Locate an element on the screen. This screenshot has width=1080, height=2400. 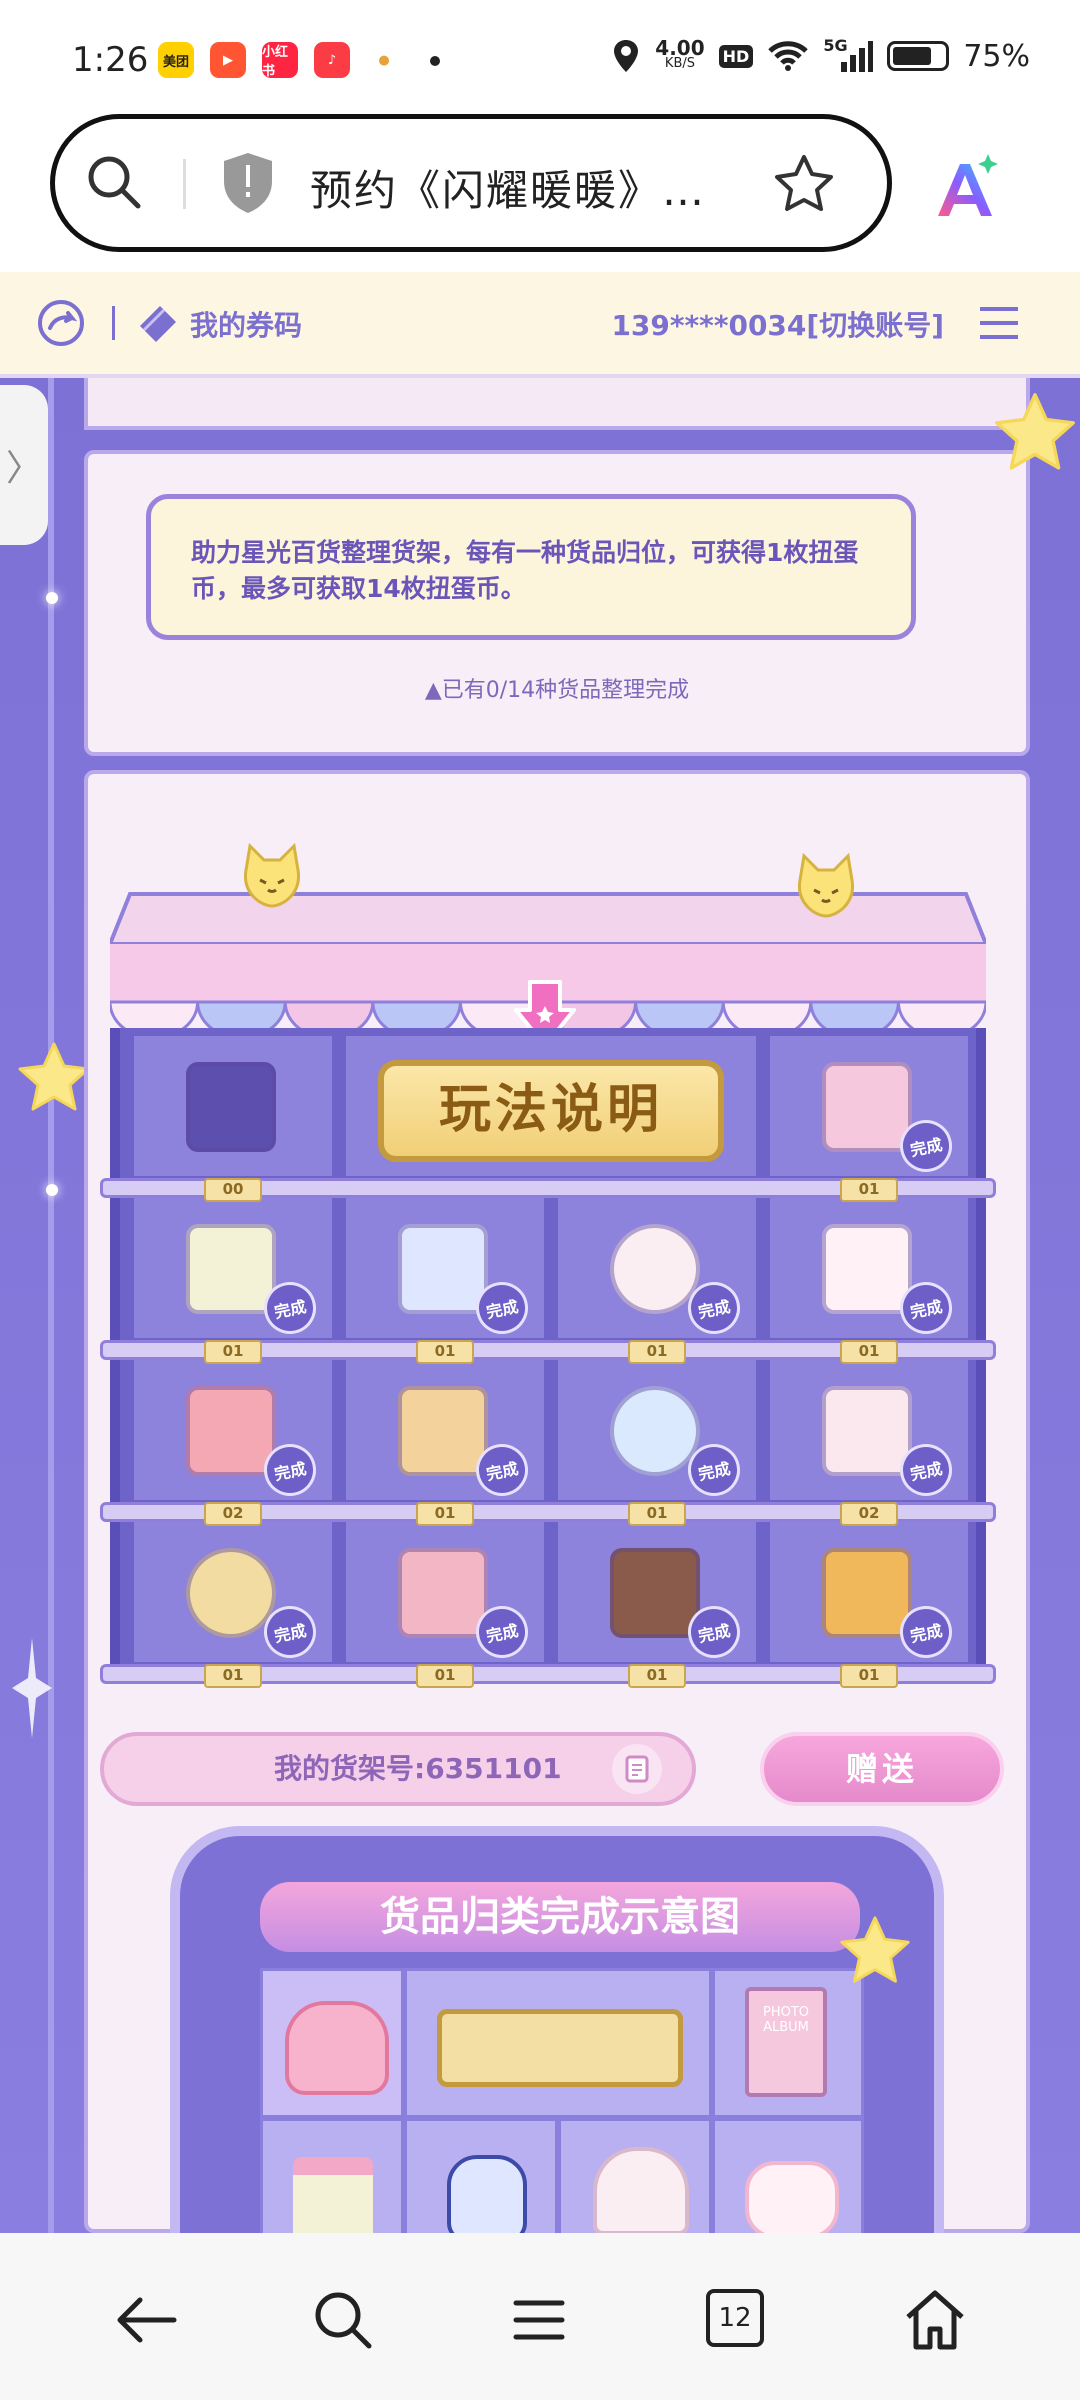
demo-cell-sign is located at coordinates (558, 2043).